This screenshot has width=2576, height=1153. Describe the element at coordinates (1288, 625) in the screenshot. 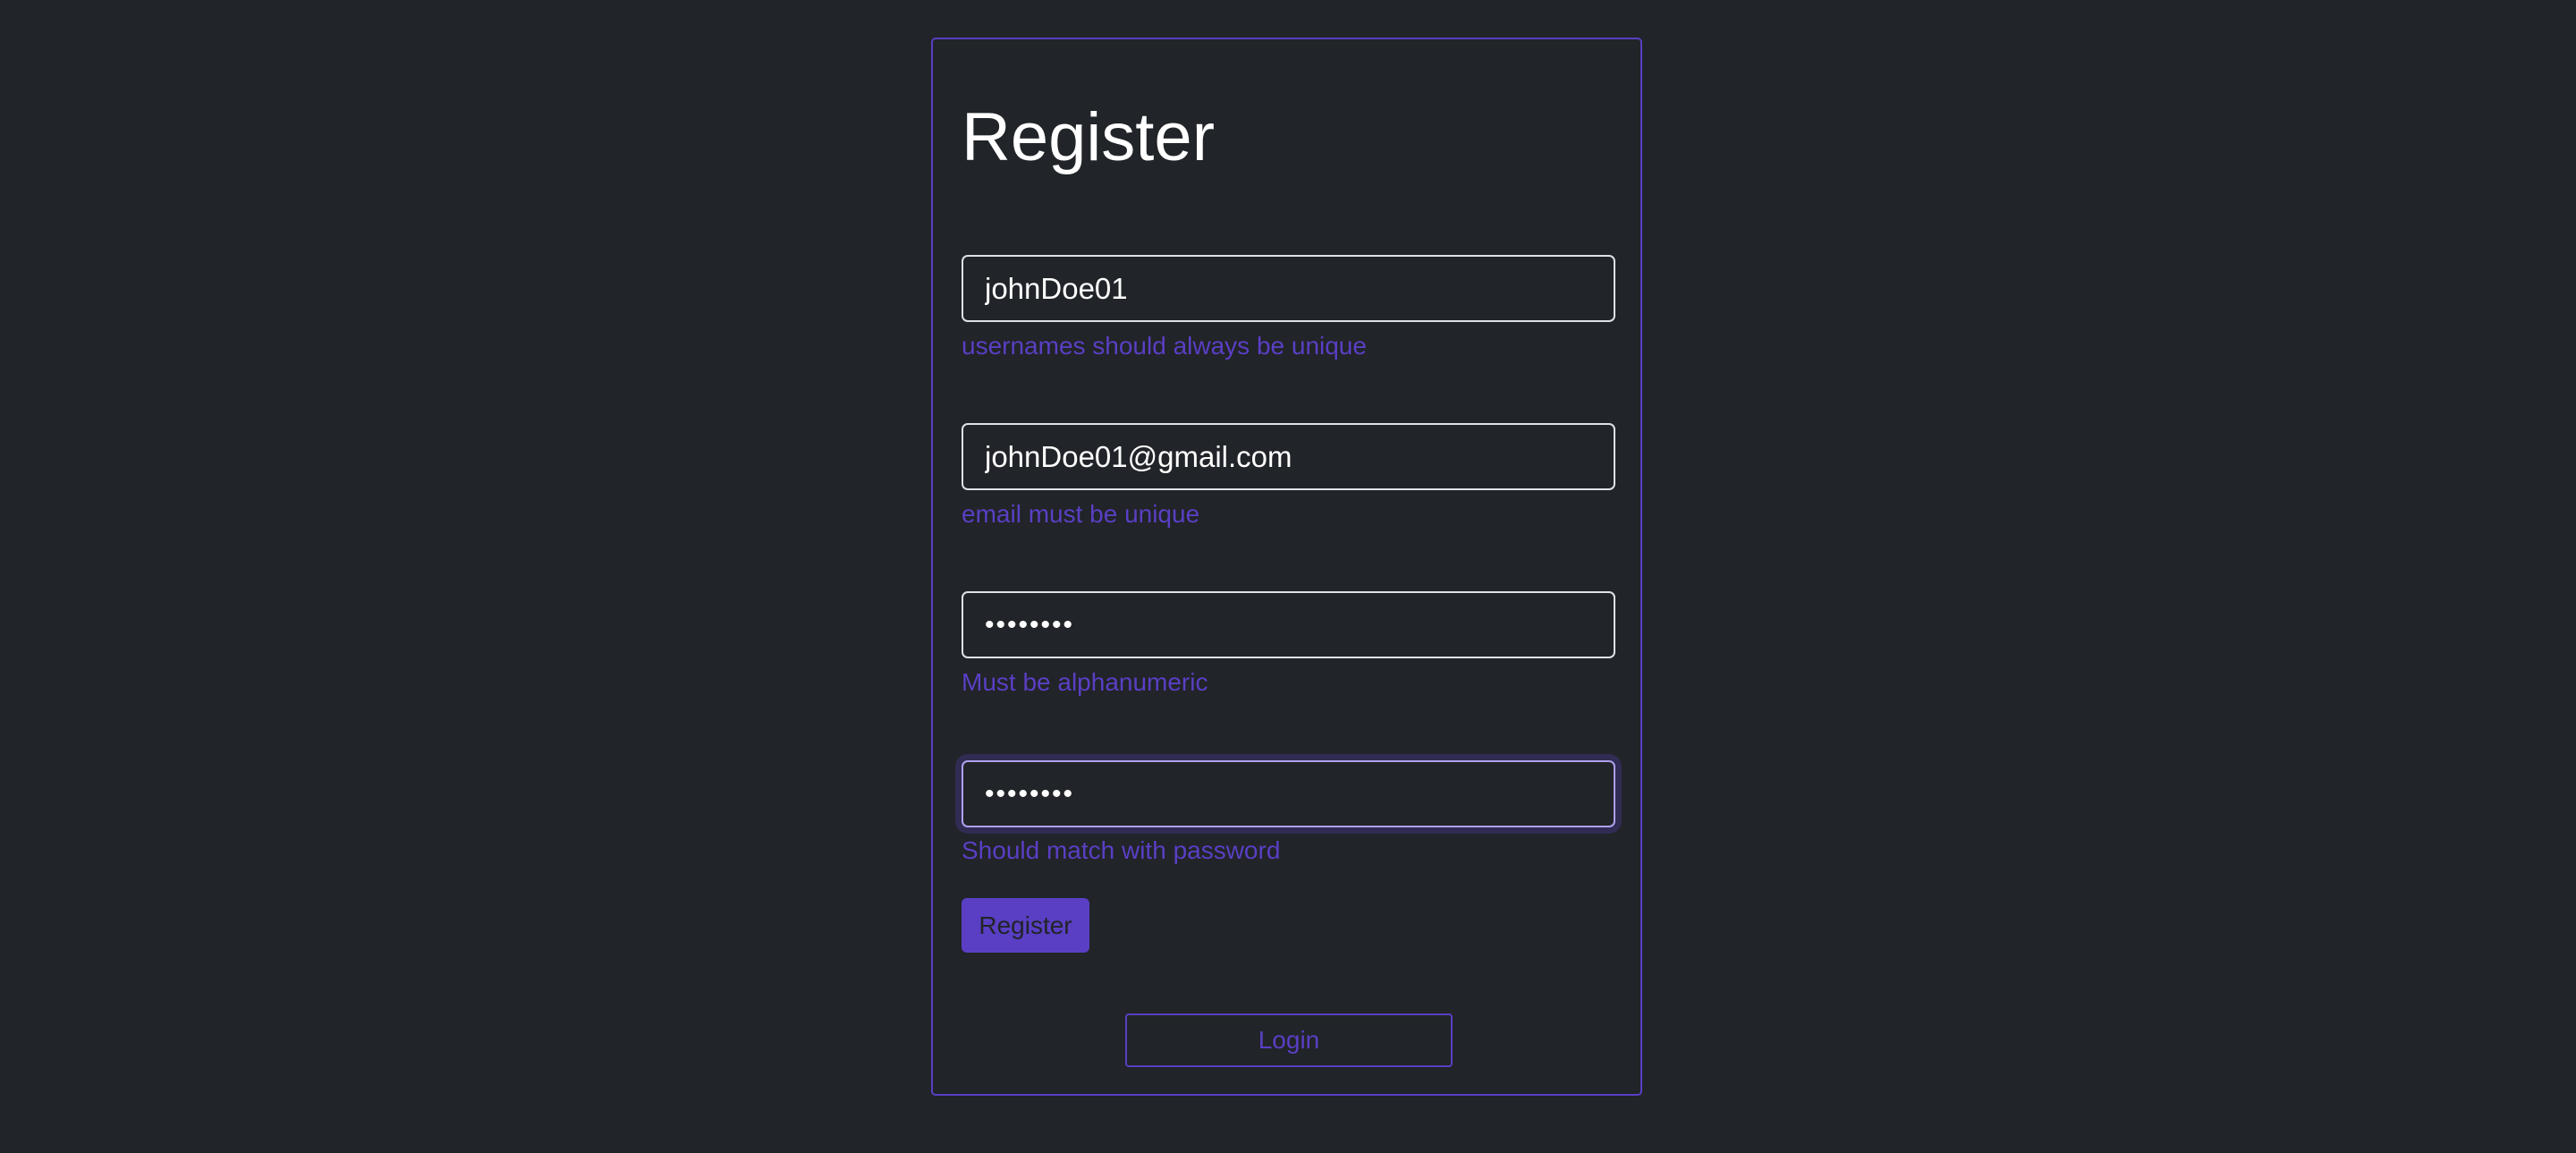

I see `password-input` at that location.